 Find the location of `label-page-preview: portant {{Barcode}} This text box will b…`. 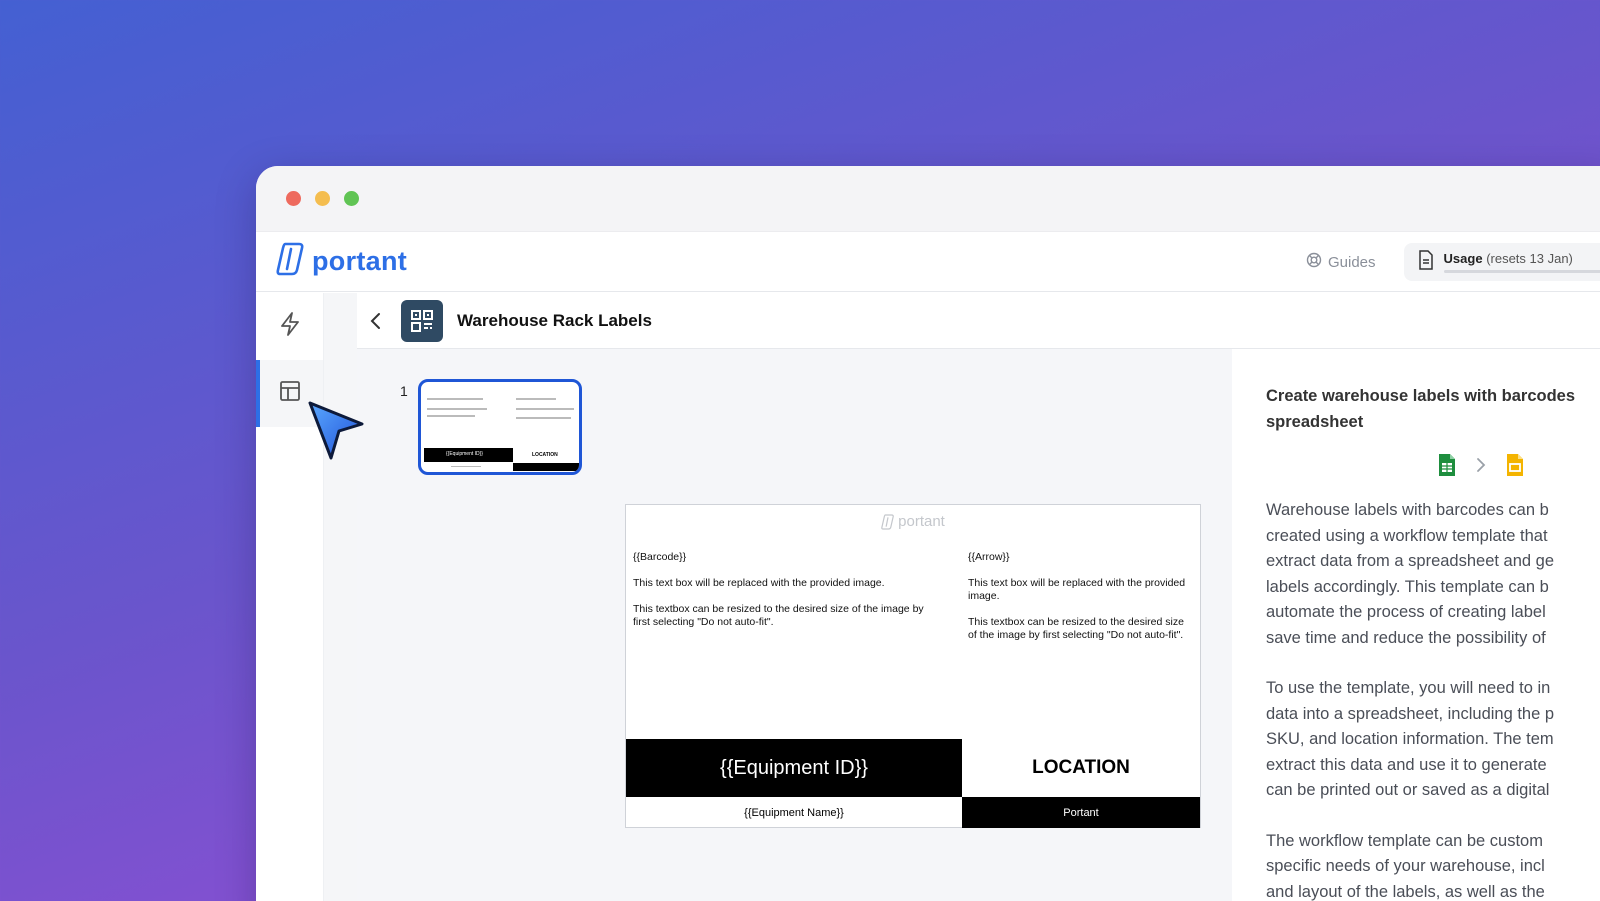

label-page-preview: portant {{Barcode}} This text box will b… is located at coordinates (913, 666).